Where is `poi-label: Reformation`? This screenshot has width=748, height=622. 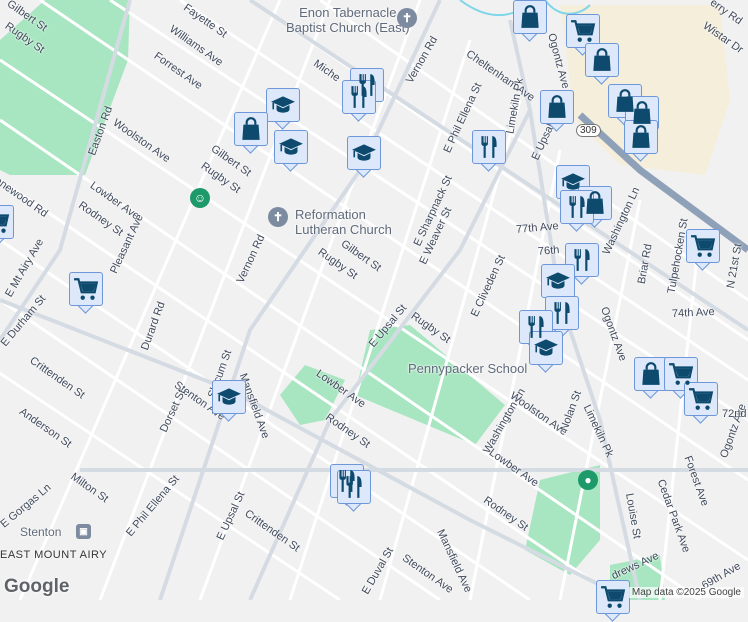 poi-label: Reformation is located at coordinates (330, 214).